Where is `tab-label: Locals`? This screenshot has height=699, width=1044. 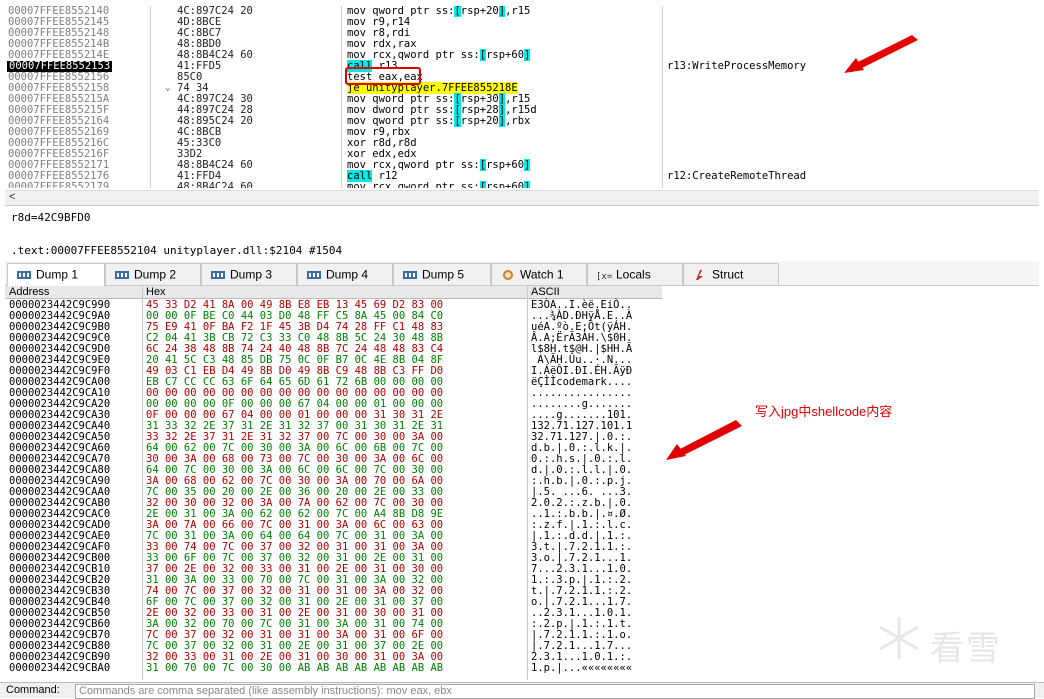
tab-label: Locals is located at coordinates (633, 274).